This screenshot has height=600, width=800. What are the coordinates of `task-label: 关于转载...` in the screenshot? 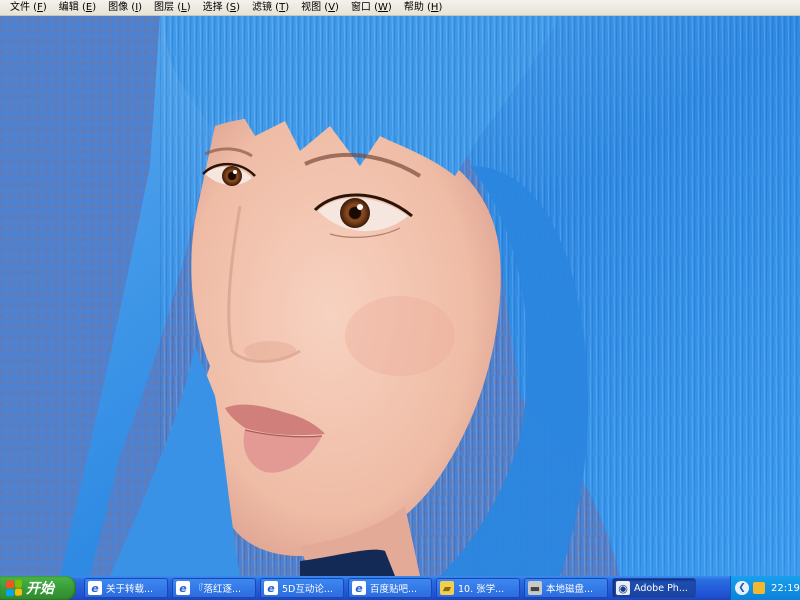 It's located at (130, 589).